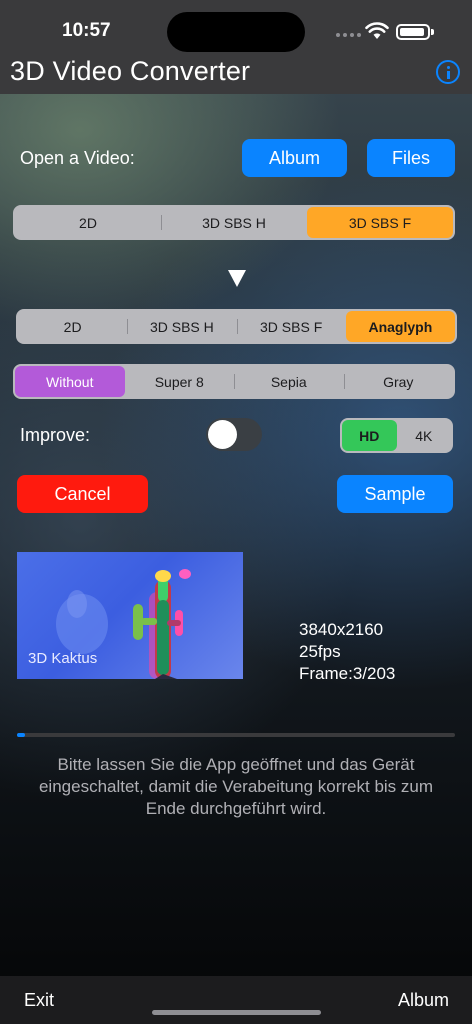  Describe the element at coordinates (341, 629) in the screenshot. I see `video-resolution: 3840x2160` at that location.